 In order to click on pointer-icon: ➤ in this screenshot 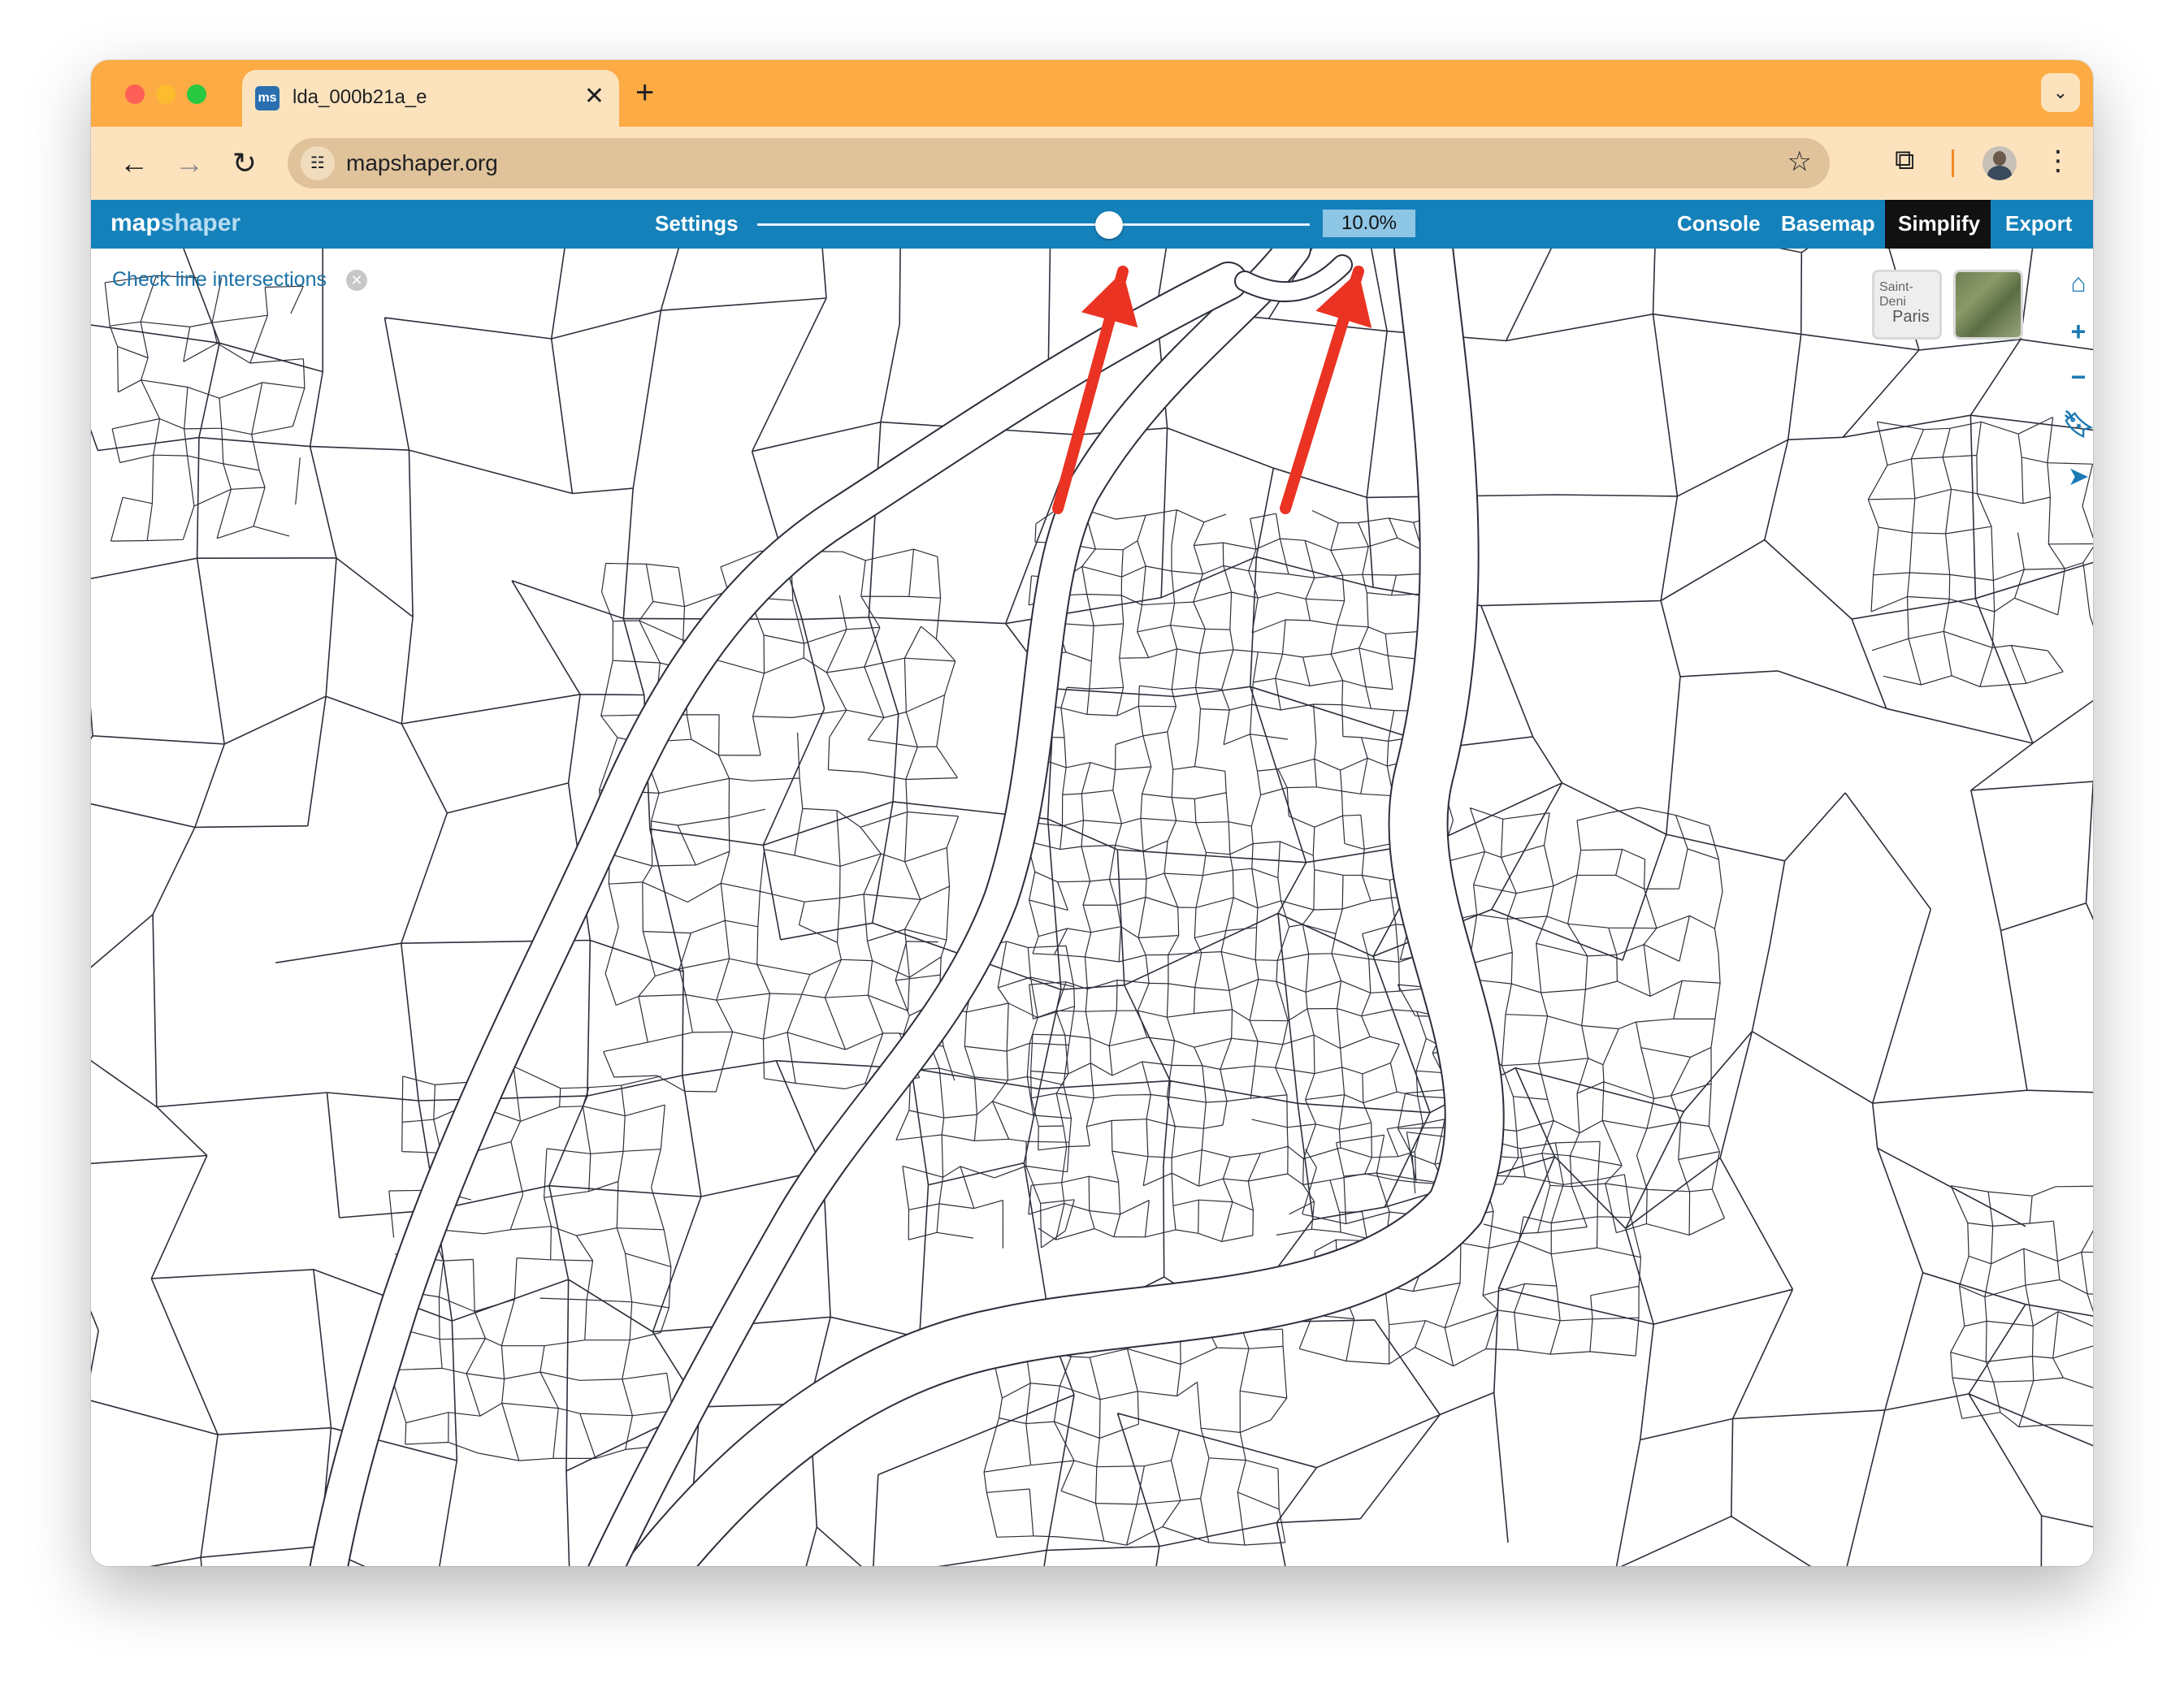, I will do `click(2077, 476)`.